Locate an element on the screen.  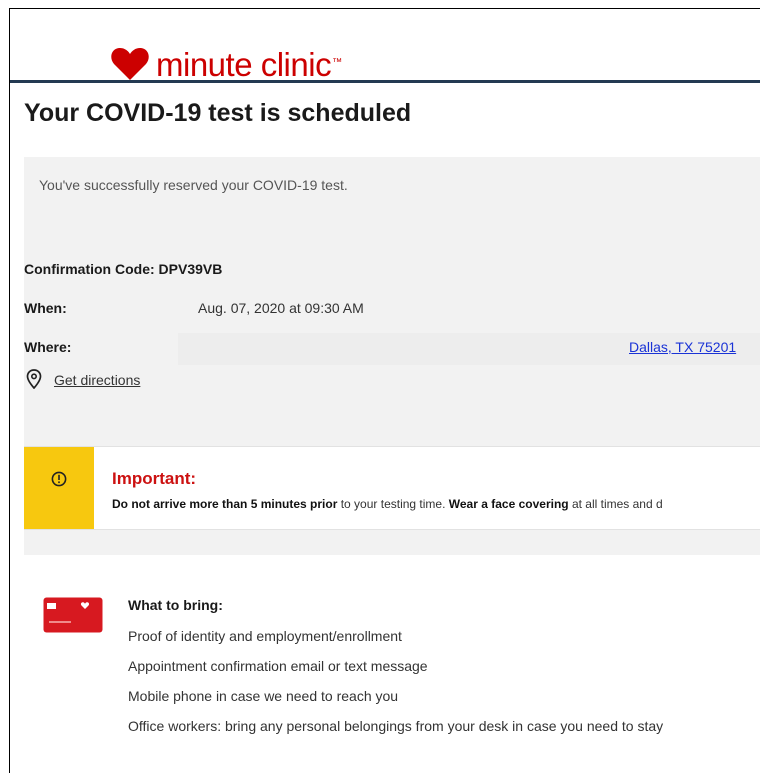
logo-trademark: ™ is located at coordinates (337, 62).